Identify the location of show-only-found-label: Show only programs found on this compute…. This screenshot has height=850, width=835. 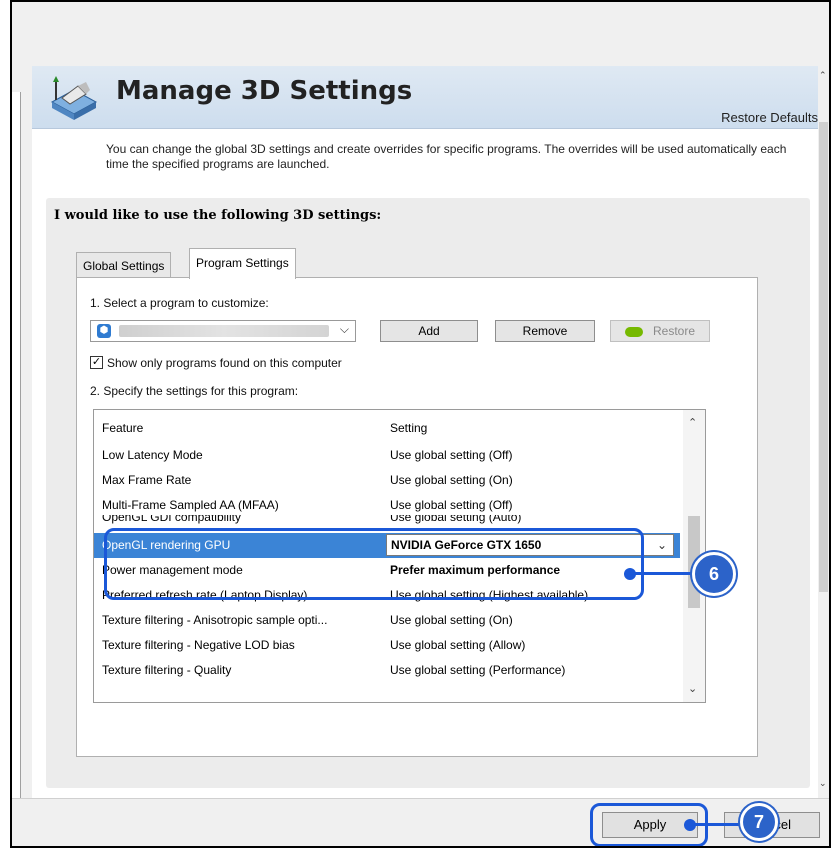
(224, 363).